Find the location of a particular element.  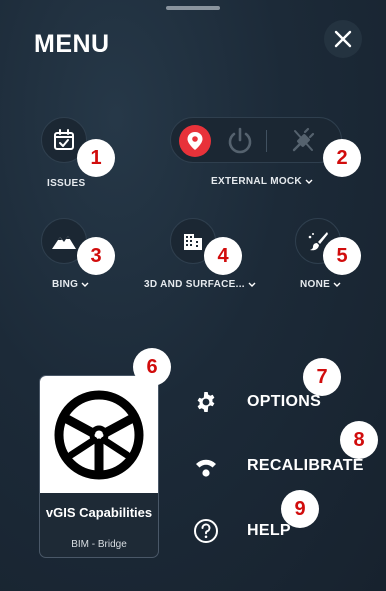

style-dropdown: NONE is located at coordinates (320, 284).